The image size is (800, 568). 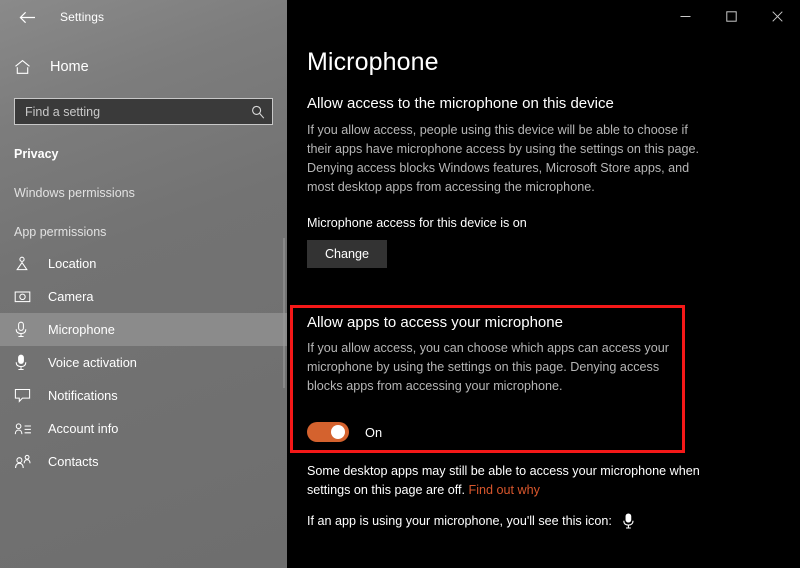 I want to click on sidebar-item-contacts: Contacts, so click(x=143, y=461).